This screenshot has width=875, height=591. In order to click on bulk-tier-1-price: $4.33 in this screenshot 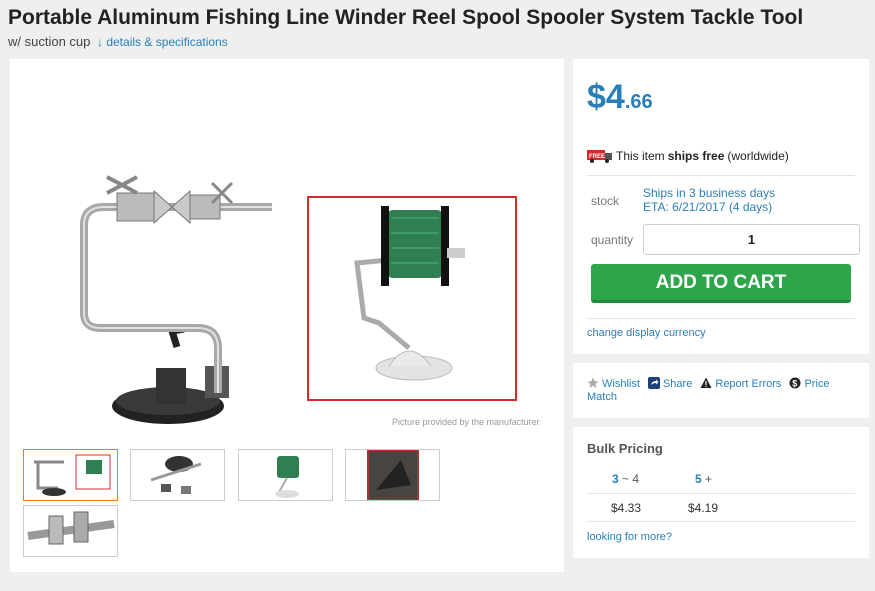, I will do `click(626, 508)`.